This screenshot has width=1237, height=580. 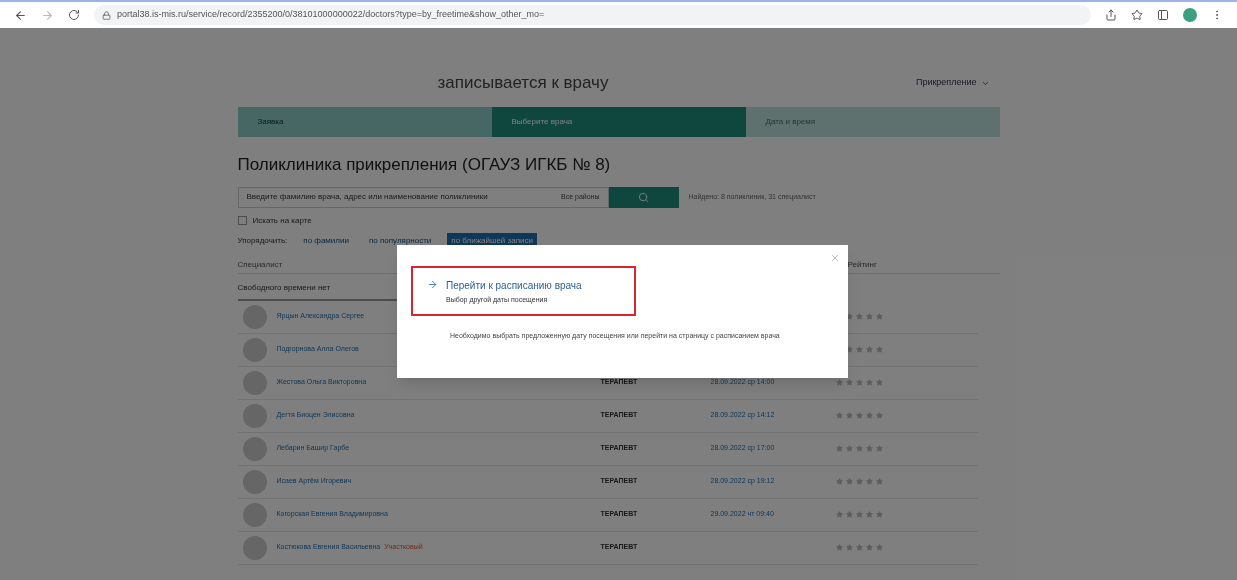 What do you see at coordinates (424, 165) in the screenshot?
I see `clinic-heading: Поликлиника прикрепления (ОГАУЗ ИГКБ № 8)` at bounding box center [424, 165].